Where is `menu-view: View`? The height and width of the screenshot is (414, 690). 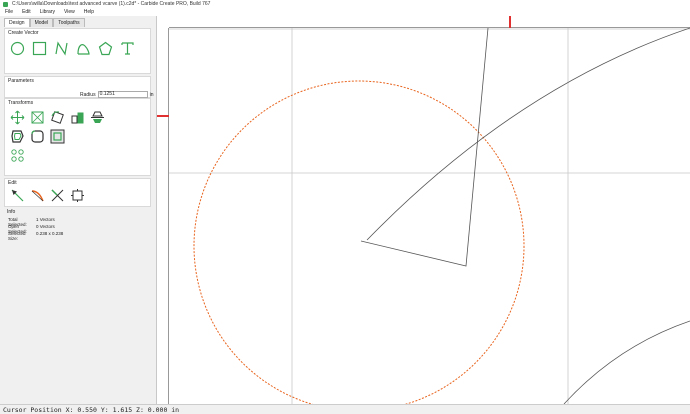 menu-view: View is located at coordinates (69, 12).